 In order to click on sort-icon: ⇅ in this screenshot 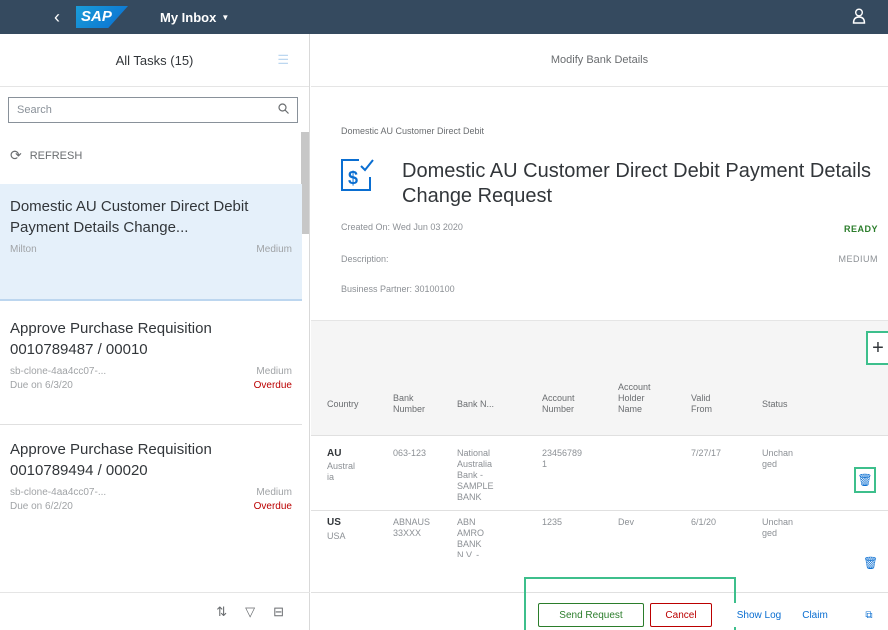, I will do `click(221, 612)`.